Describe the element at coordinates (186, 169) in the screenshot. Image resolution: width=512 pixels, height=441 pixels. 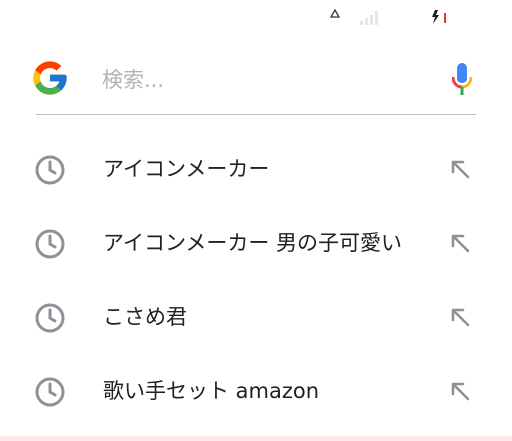
I see `suggestion-text: アイコンメーカー` at that location.